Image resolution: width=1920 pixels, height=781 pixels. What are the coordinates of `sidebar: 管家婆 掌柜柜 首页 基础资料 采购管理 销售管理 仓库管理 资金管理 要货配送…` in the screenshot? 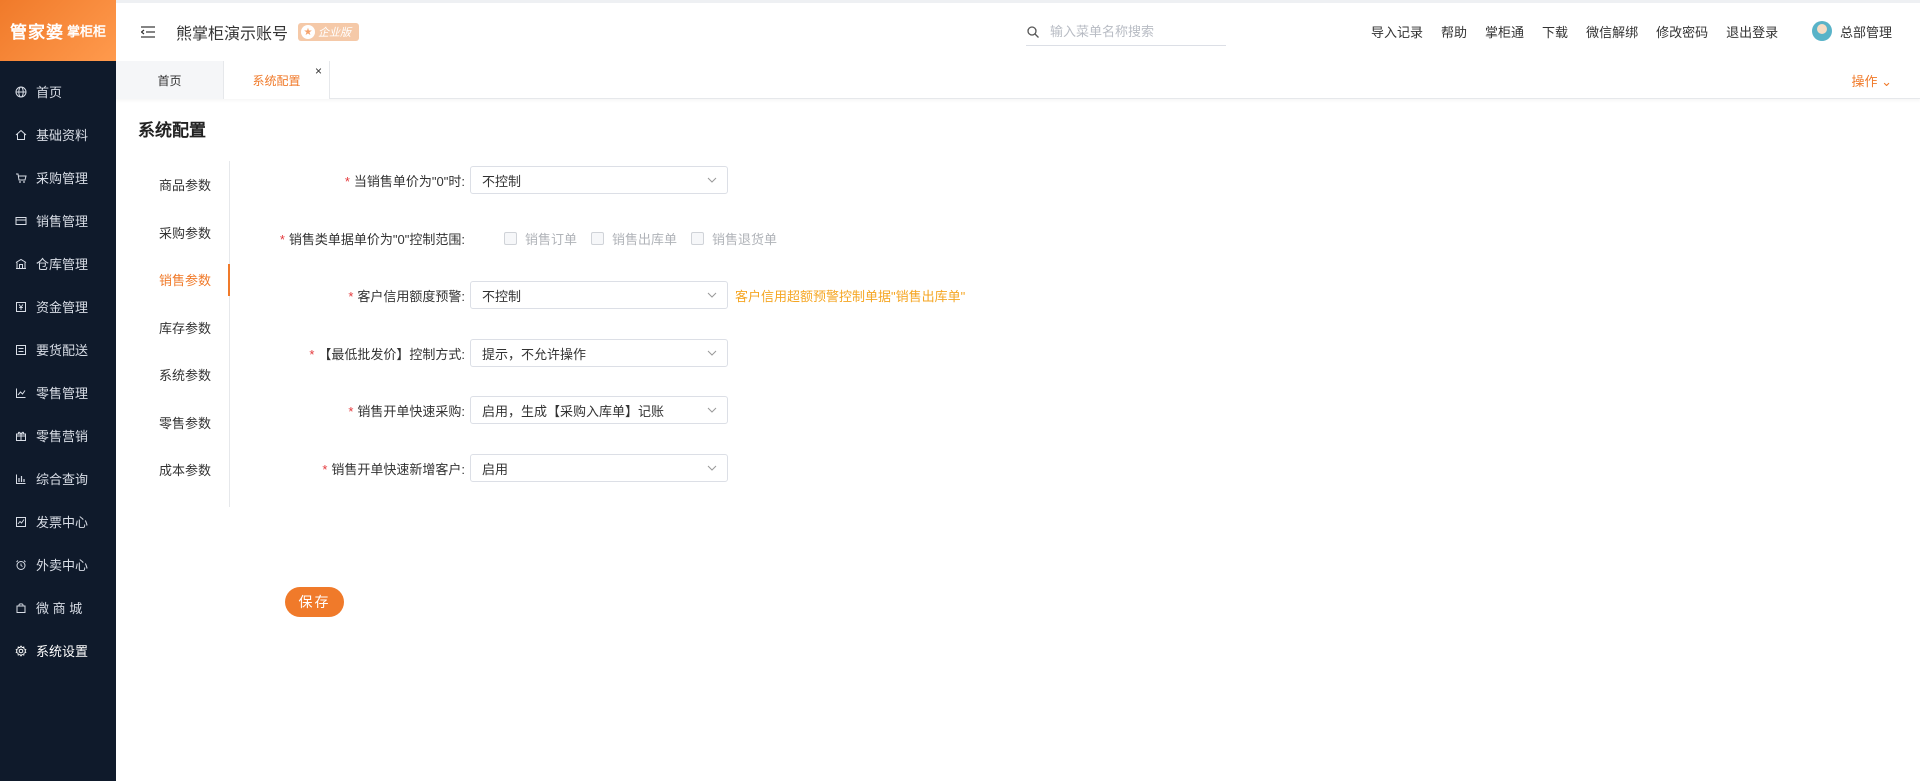 It's located at (58, 390).